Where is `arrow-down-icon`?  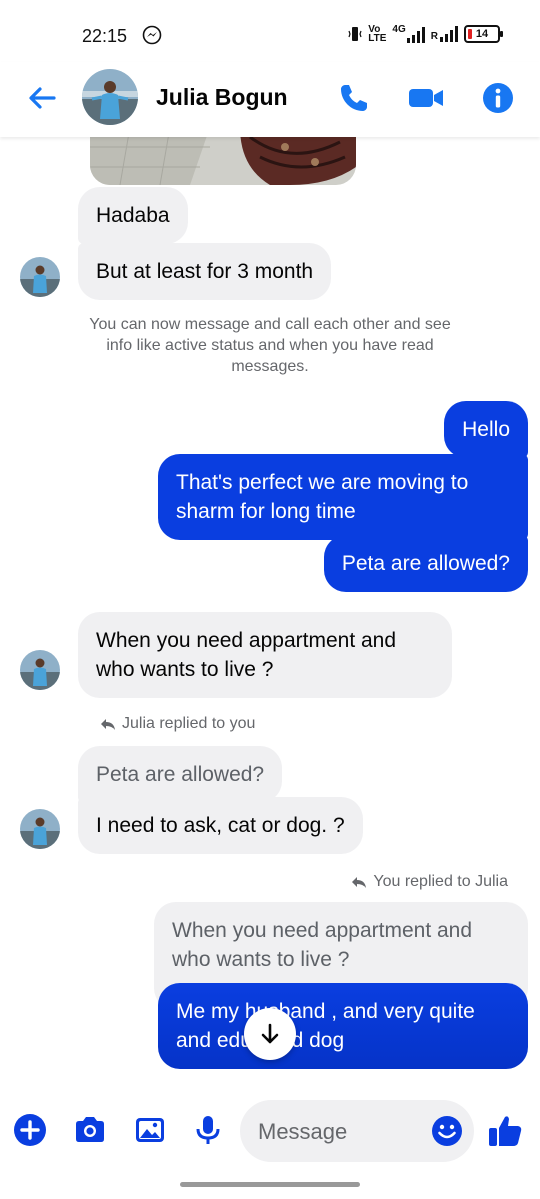
arrow-down-icon is located at coordinates (270, 1033).